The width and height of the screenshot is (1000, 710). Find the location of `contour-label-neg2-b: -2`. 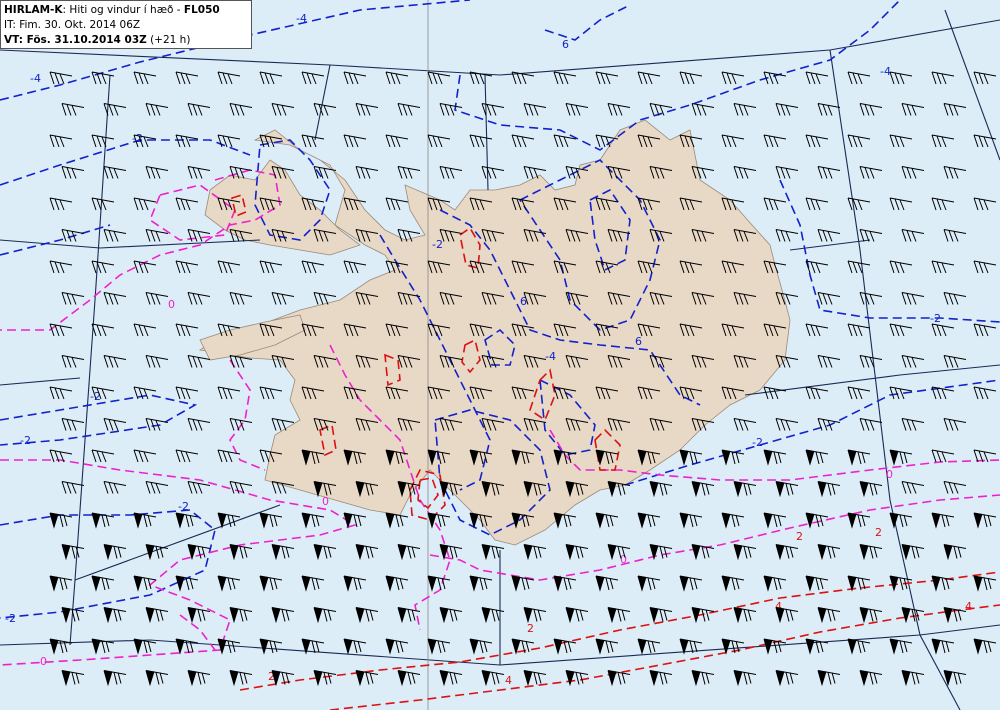

contour-label-neg2-b: -2 is located at coordinates (935, 318).